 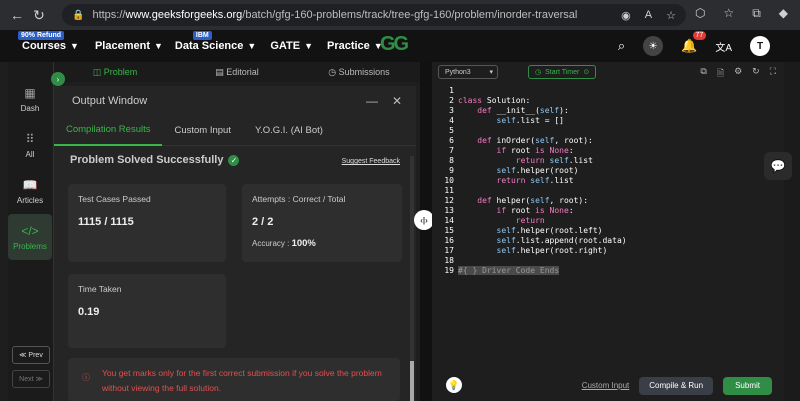 What do you see at coordinates (412, 278) in the screenshot?
I see `output-scrollbar` at bounding box center [412, 278].